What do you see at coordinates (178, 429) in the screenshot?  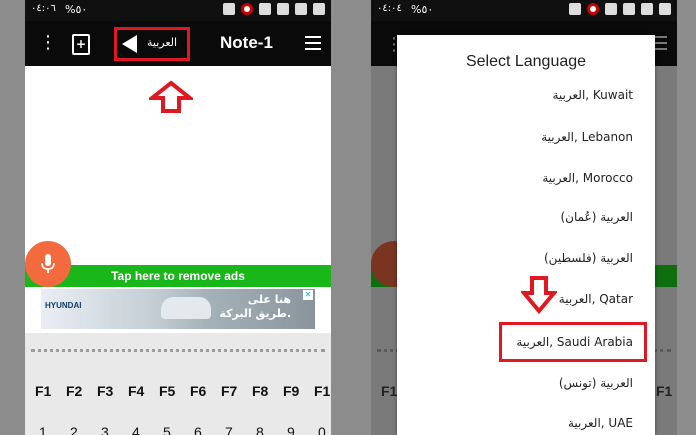 I see `number-key: 5` at bounding box center [178, 429].